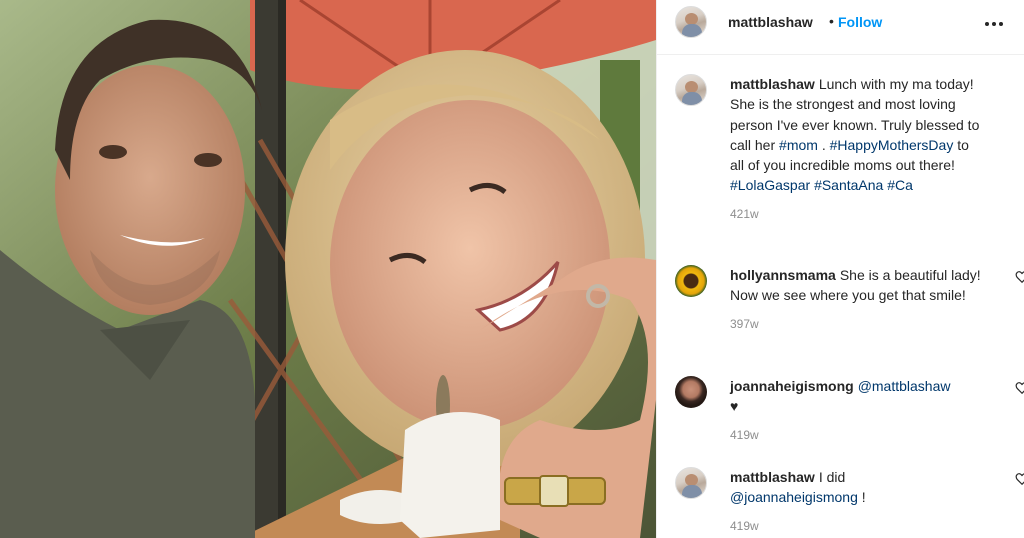 This screenshot has height=538, width=1024. What do you see at coordinates (857, 324) in the screenshot?
I see `comment-timestamp: 397w` at bounding box center [857, 324].